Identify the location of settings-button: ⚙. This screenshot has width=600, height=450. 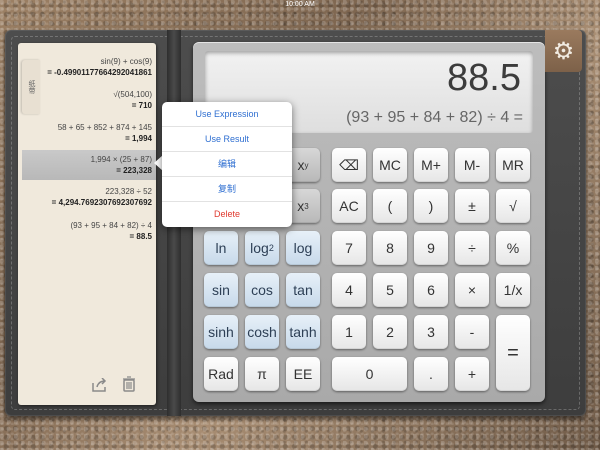
(563, 51).